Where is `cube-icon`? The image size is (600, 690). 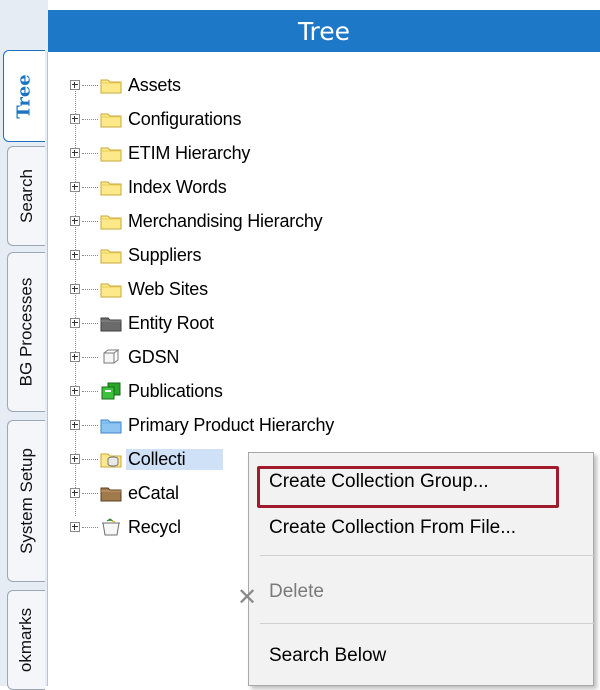
cube-icon is located at coordinates (111, 357).